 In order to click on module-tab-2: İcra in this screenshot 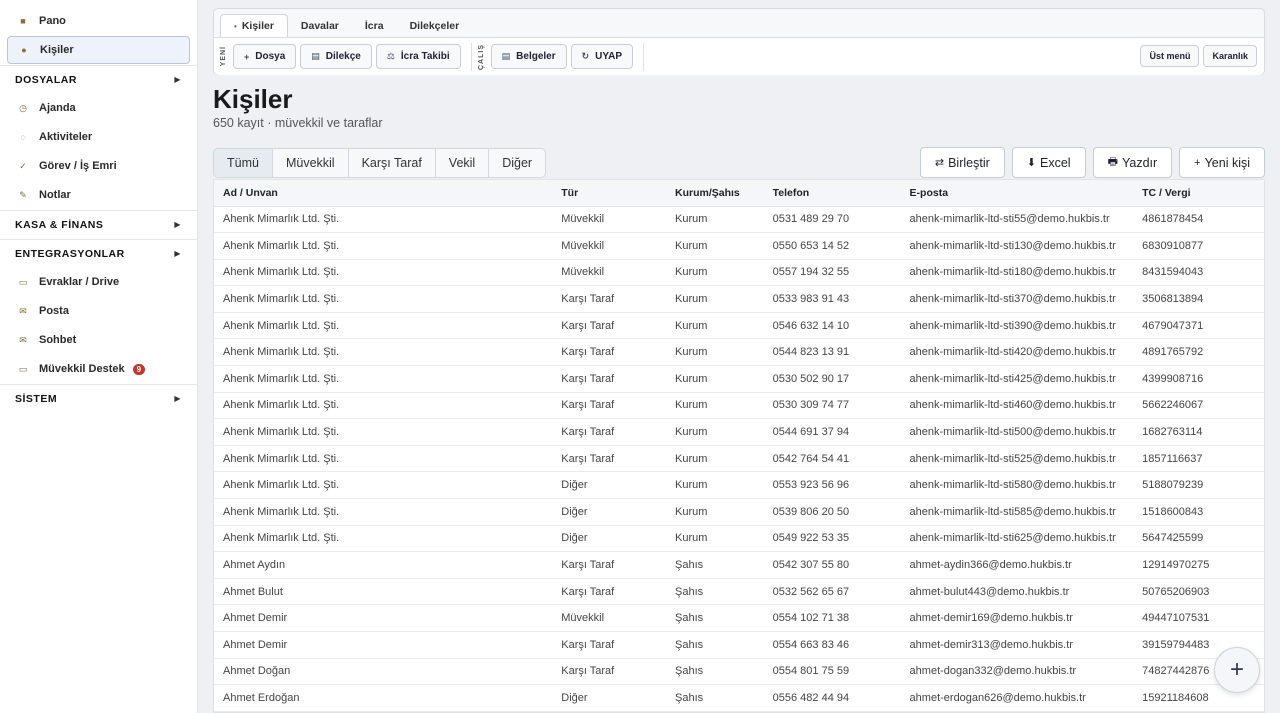, I will do `click(374, 25)`.